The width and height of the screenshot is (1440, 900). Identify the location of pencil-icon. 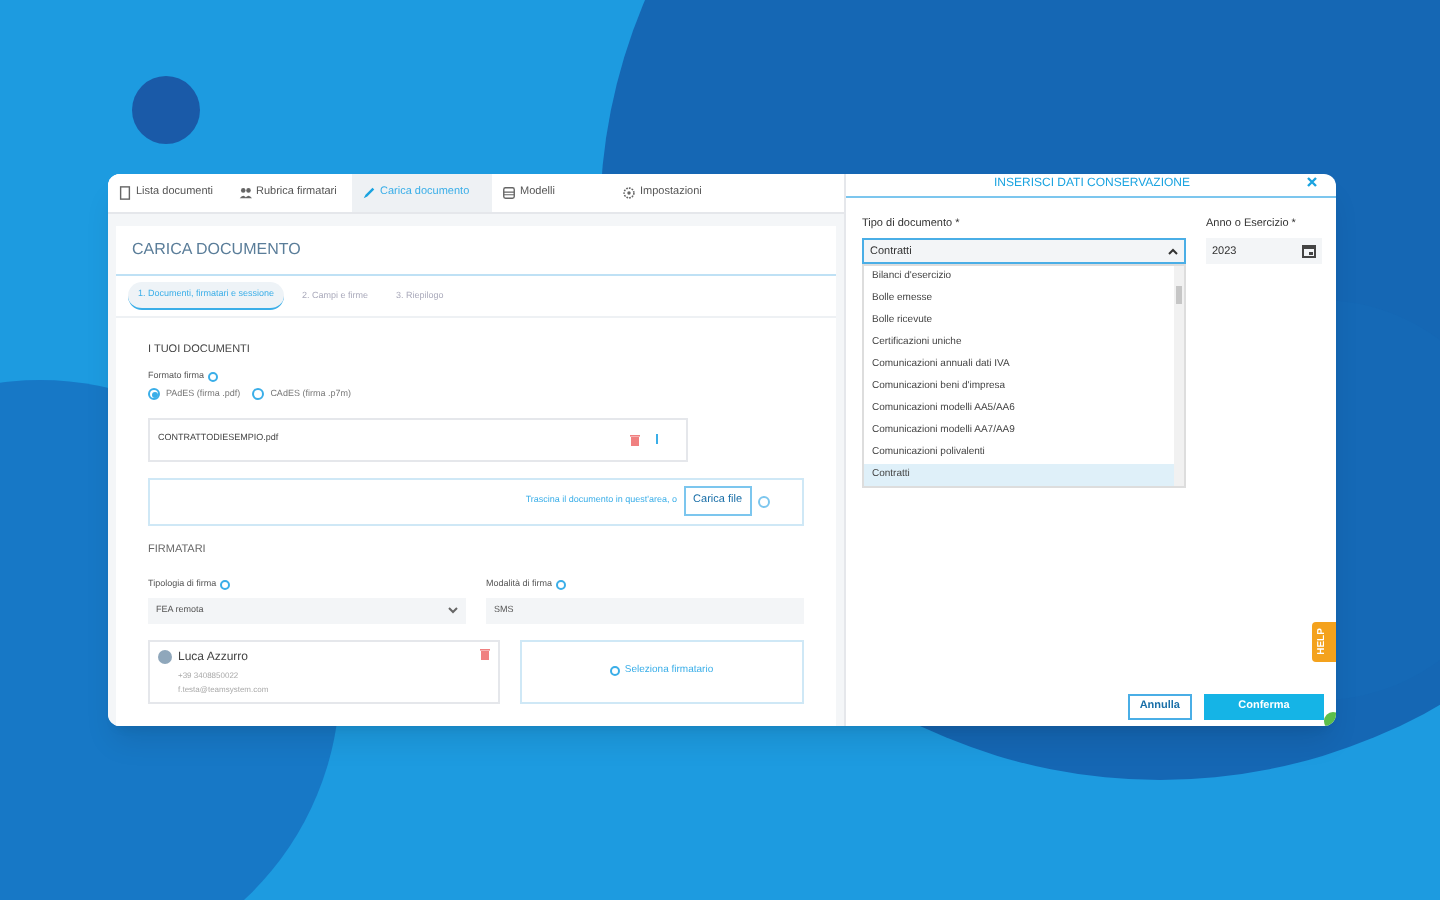
(369, 193).